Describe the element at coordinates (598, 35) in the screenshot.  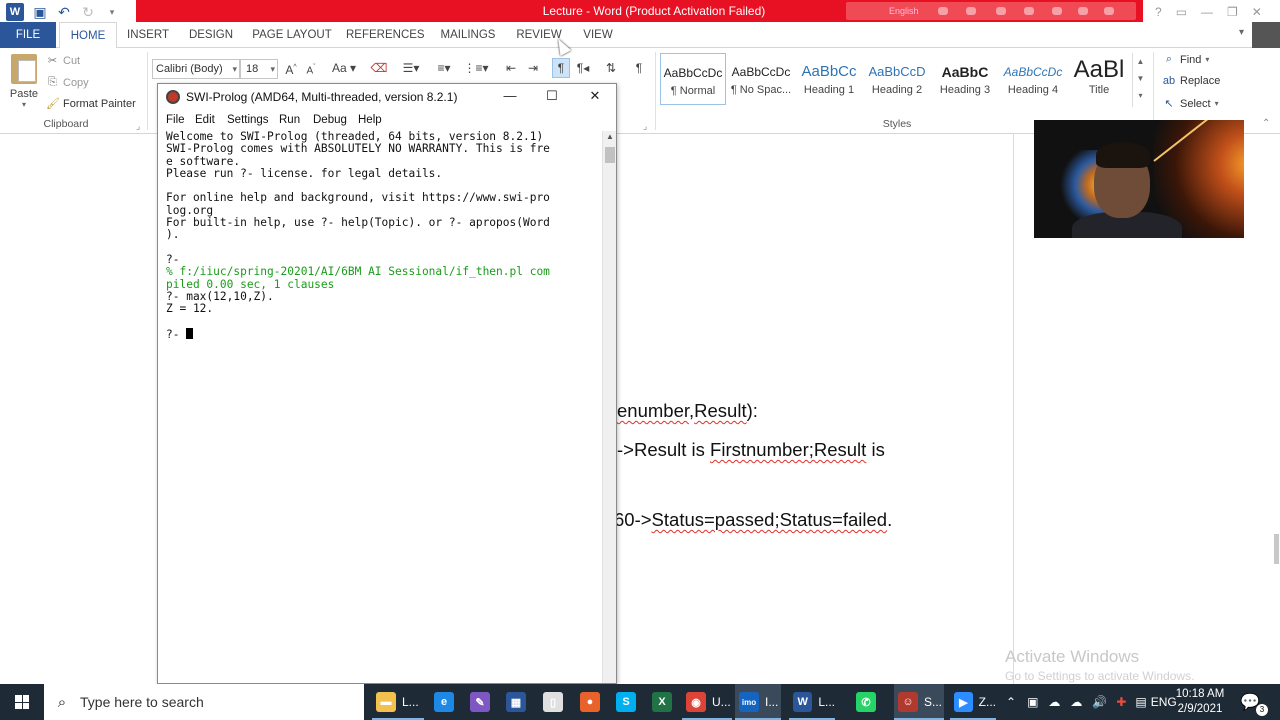
I see `tab-view: VIEW` at that location.